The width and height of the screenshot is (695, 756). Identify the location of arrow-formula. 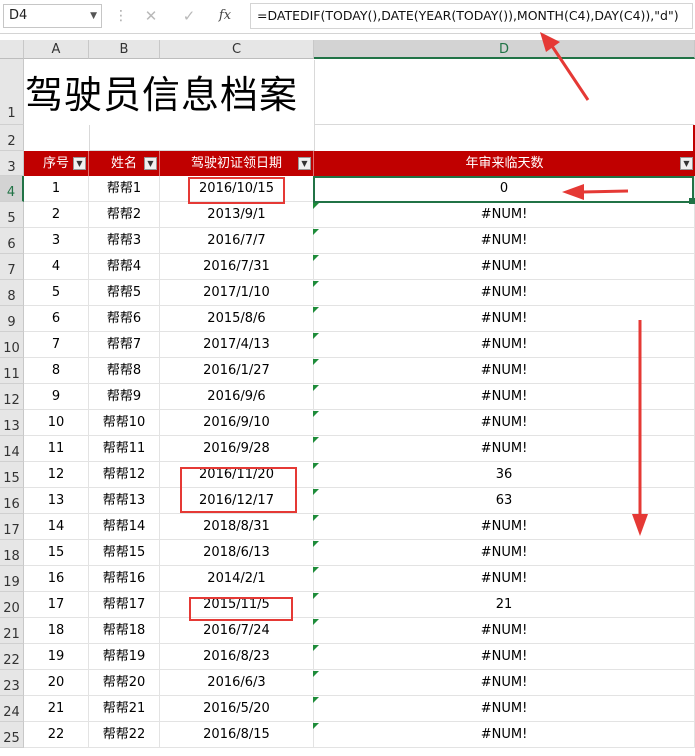
(570, 73).